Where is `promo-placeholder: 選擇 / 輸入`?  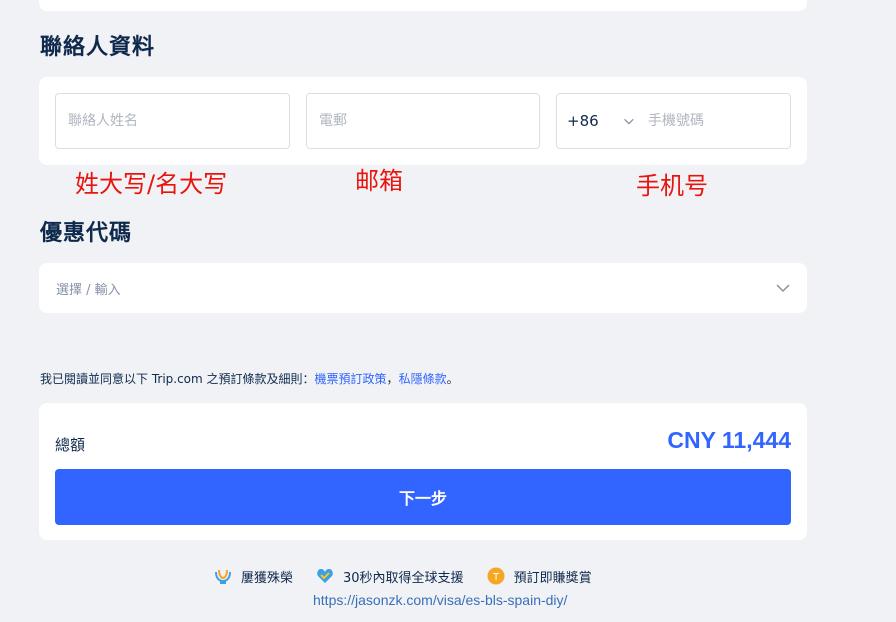
promo-placeholder: 選擇 / 輸入 is located at coordinates (88, 290).